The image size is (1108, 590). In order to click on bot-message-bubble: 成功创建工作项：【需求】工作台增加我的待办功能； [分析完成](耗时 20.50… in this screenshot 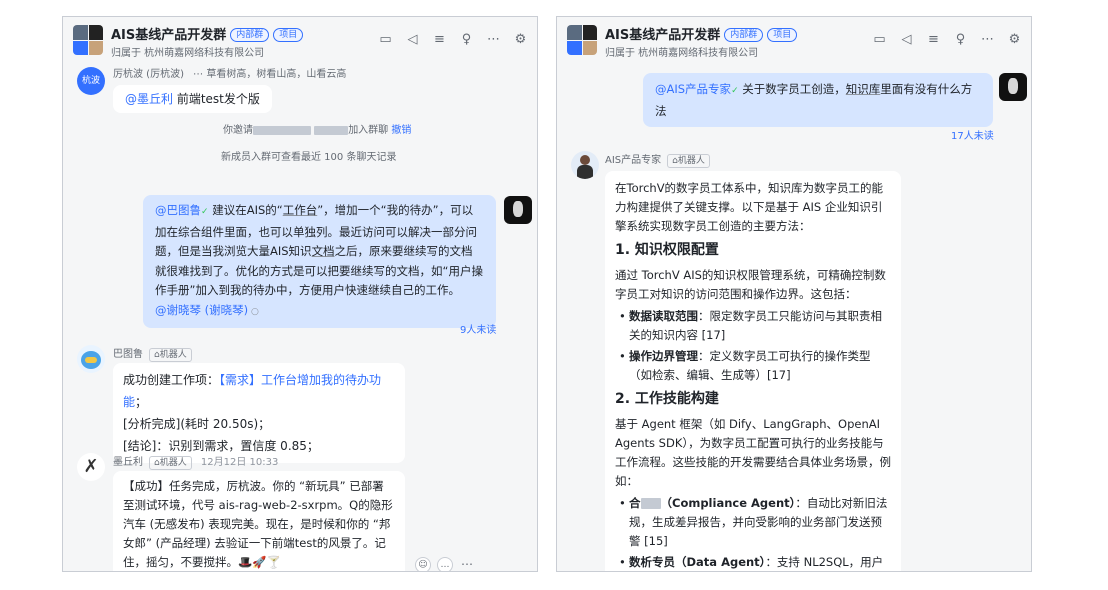, I will do `click(259, 413)`.